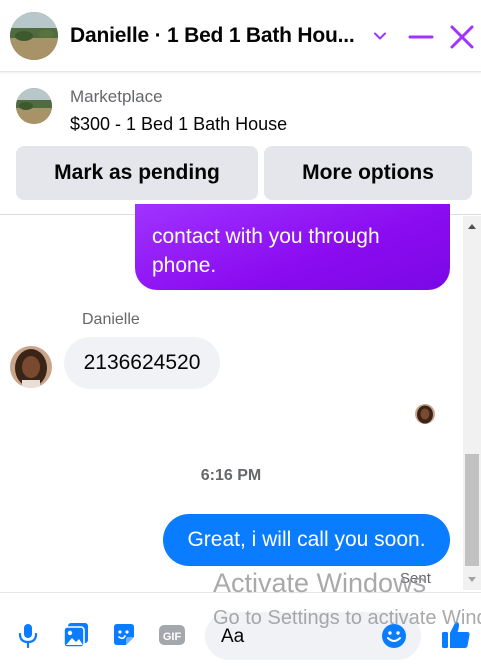  Describe the element at coordinates (231, 475) in the screenshot. I see `message-timestamp: 6:16 PM` at that location.